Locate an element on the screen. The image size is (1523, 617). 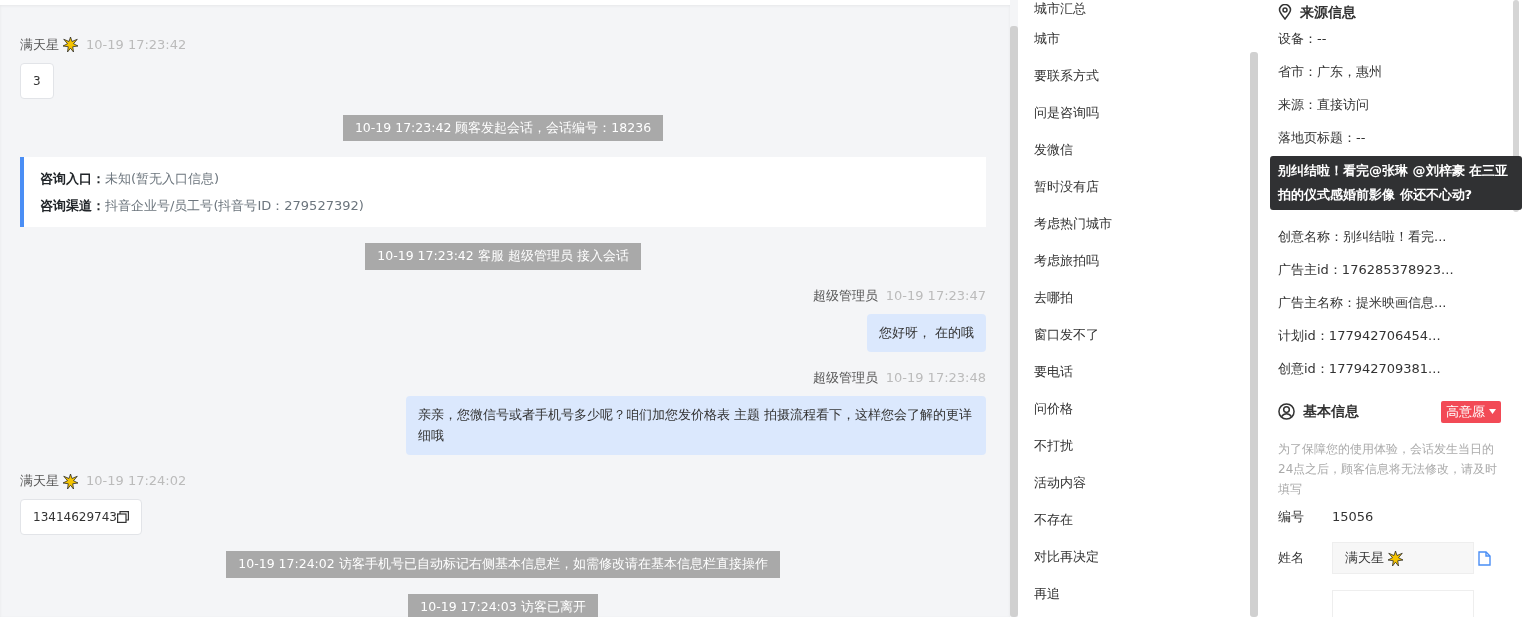
quick-reply-item: 窗口发不了 is located at coordinates (1134, 334).